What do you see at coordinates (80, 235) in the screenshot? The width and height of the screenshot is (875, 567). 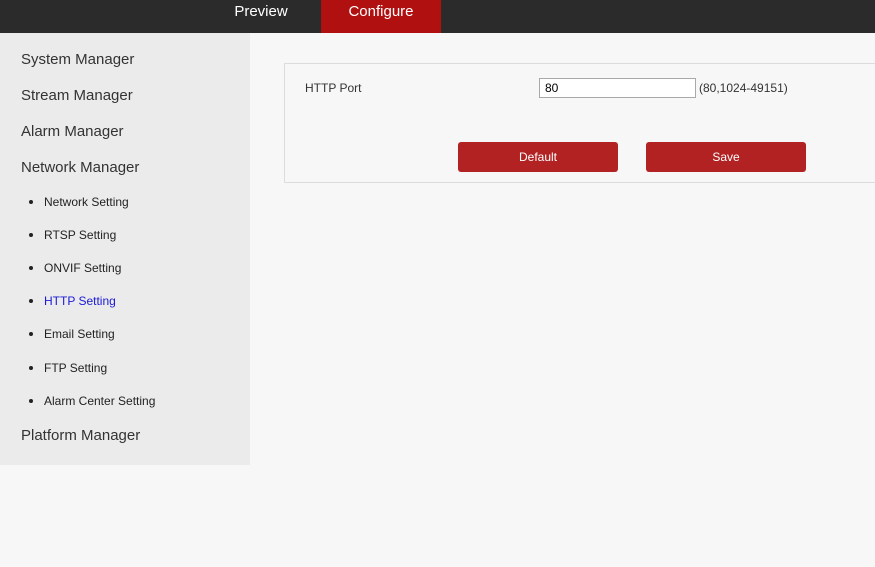 I see `sidebar-subitem-label: RTSP Setting` at bounding box center [80, 235].